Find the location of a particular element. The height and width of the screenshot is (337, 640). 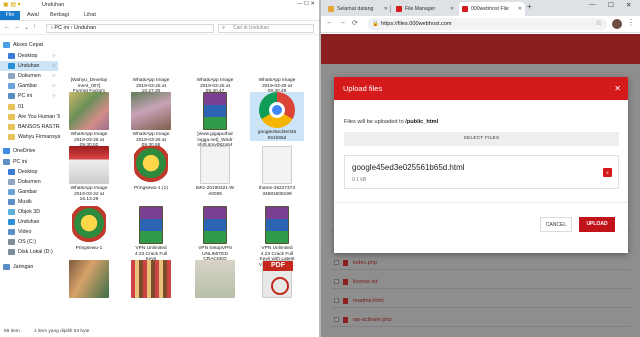

nav-item-label: Musik is located at coordinates (25, 202).